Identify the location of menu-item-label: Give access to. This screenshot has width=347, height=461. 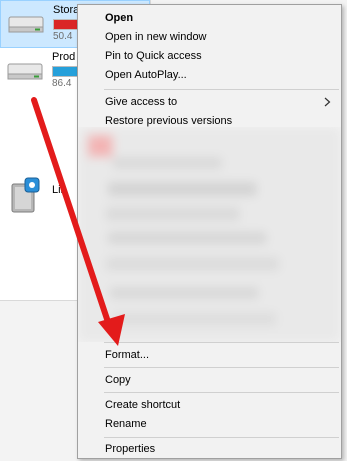
(141, 102).